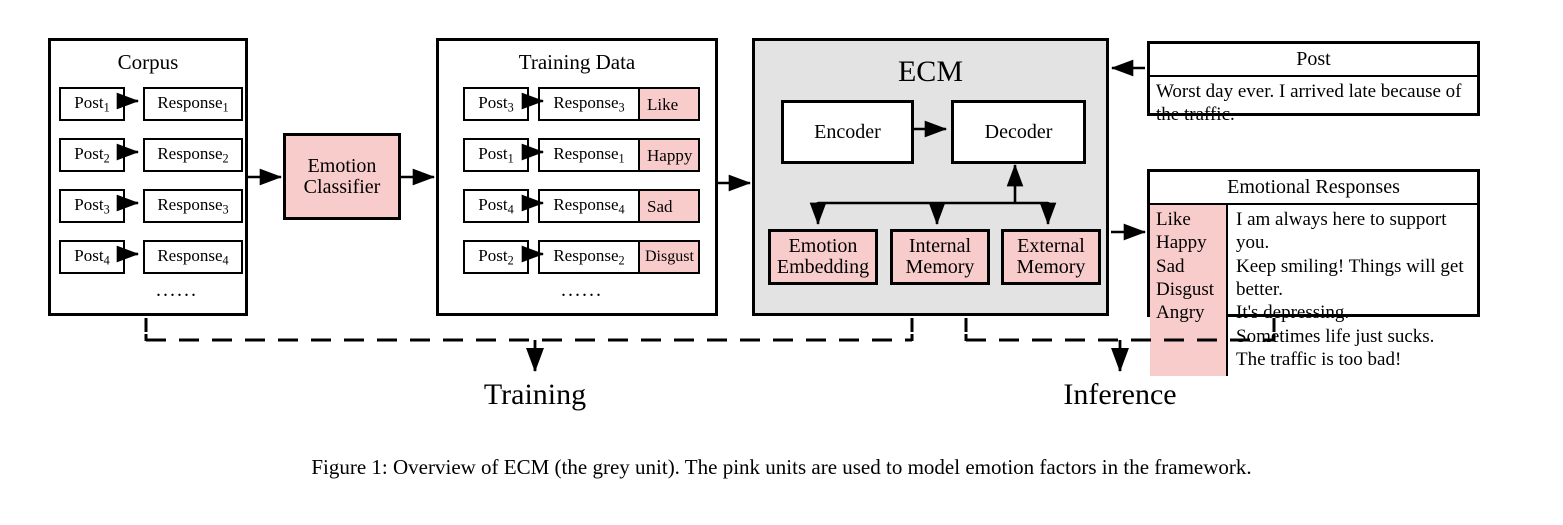 This screenshot has height=525, width=1563. I want to click on corpus-response-3: Response3, so click(193, 206).